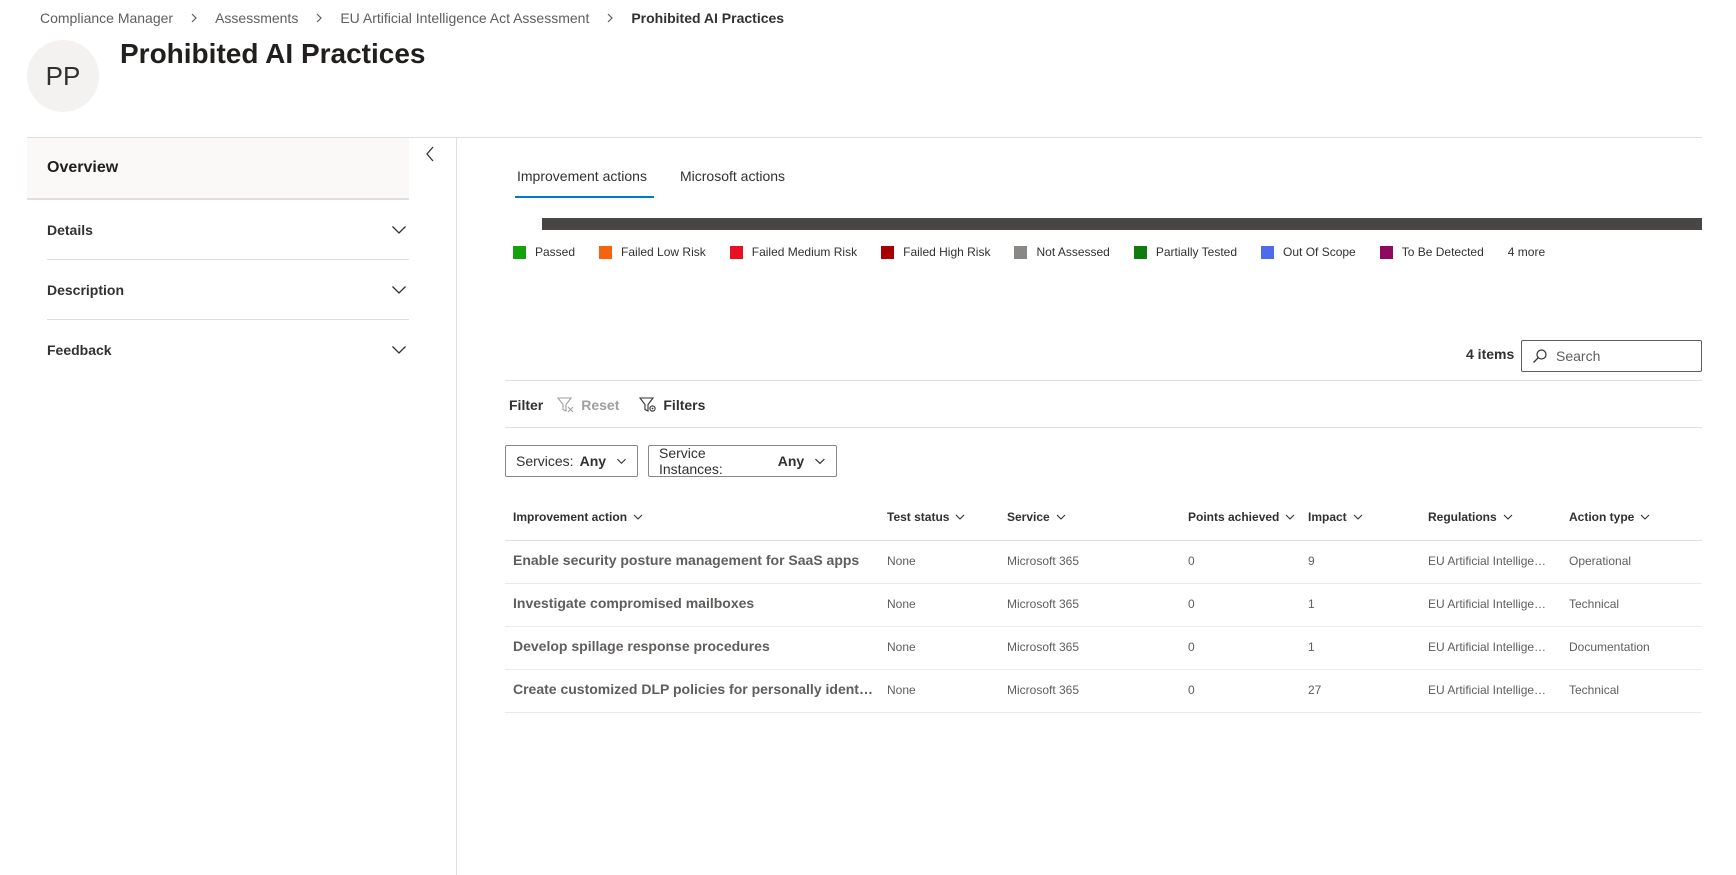 The width and height of the screenshot is (1736, 875). I want to click on legend-label: Out Of Scope, so click(1319, 252).